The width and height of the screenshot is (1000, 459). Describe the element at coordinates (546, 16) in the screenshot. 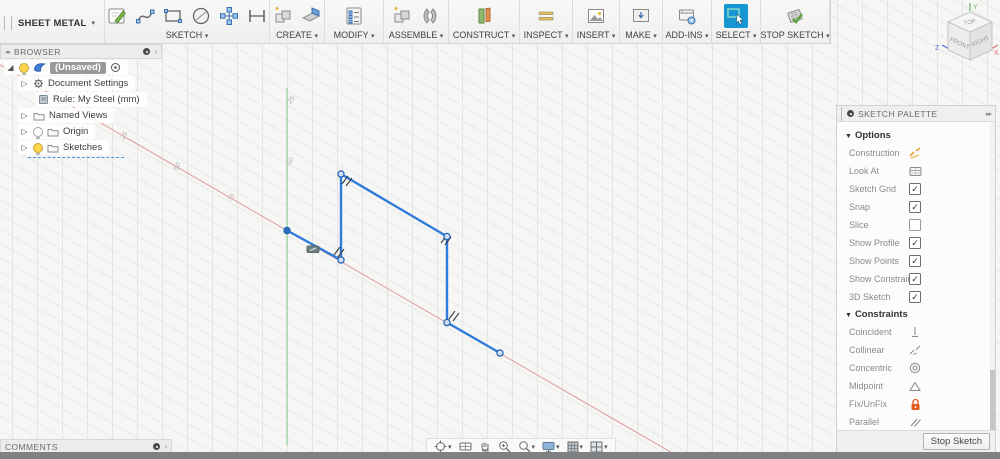

I see `measure-icon` at that location.